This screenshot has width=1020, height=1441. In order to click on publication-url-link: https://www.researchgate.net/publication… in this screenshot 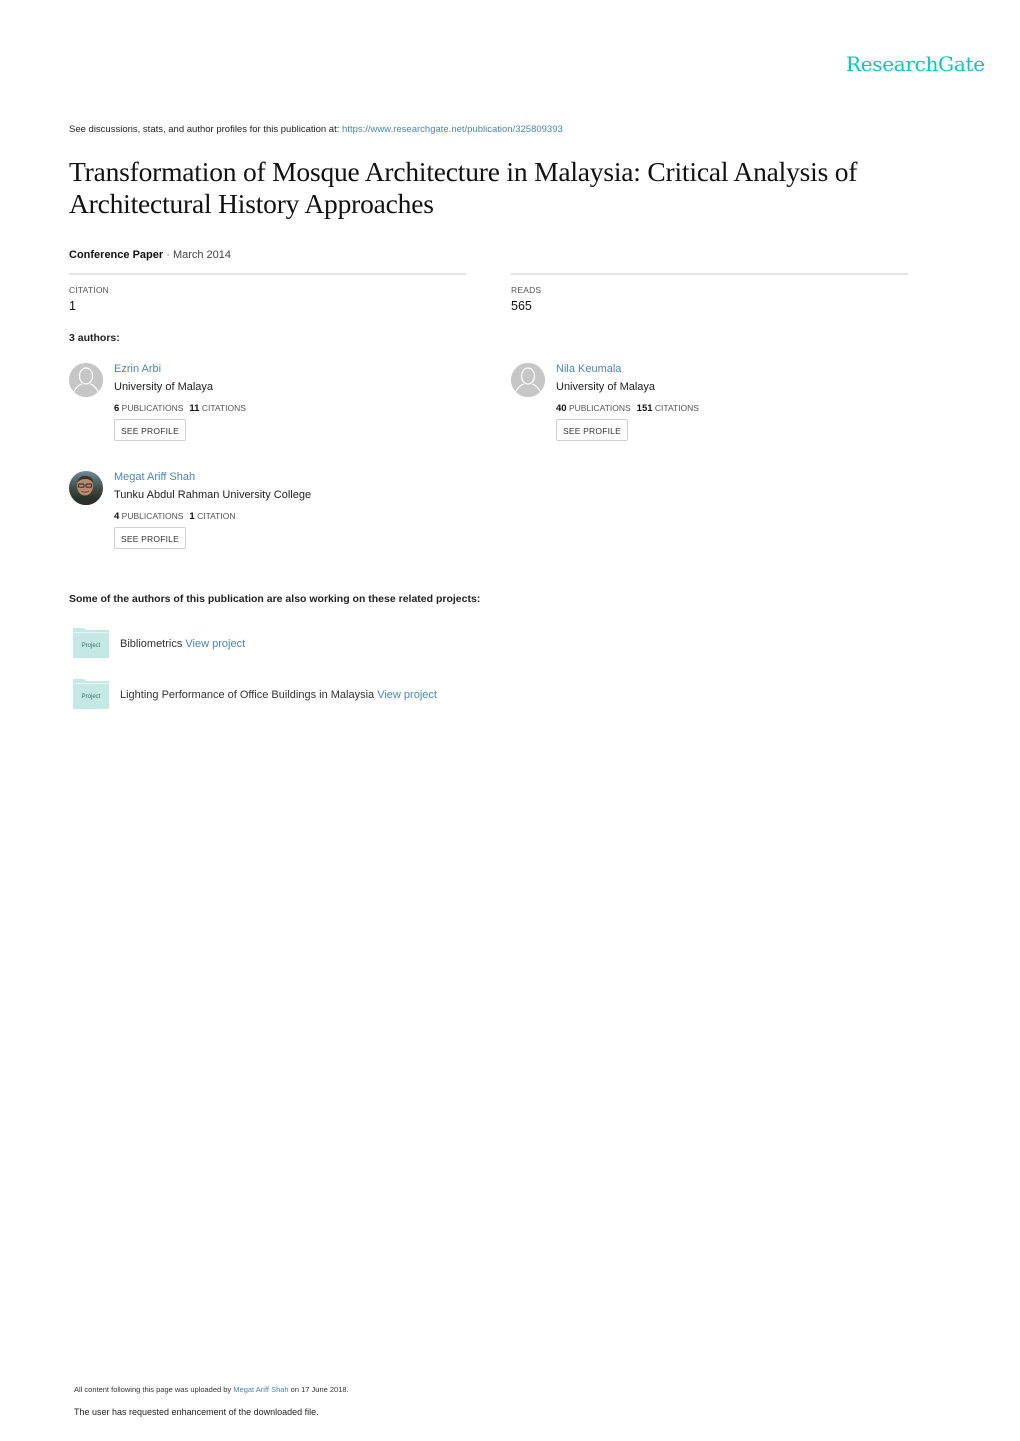, I will do `click(452, 129)`.